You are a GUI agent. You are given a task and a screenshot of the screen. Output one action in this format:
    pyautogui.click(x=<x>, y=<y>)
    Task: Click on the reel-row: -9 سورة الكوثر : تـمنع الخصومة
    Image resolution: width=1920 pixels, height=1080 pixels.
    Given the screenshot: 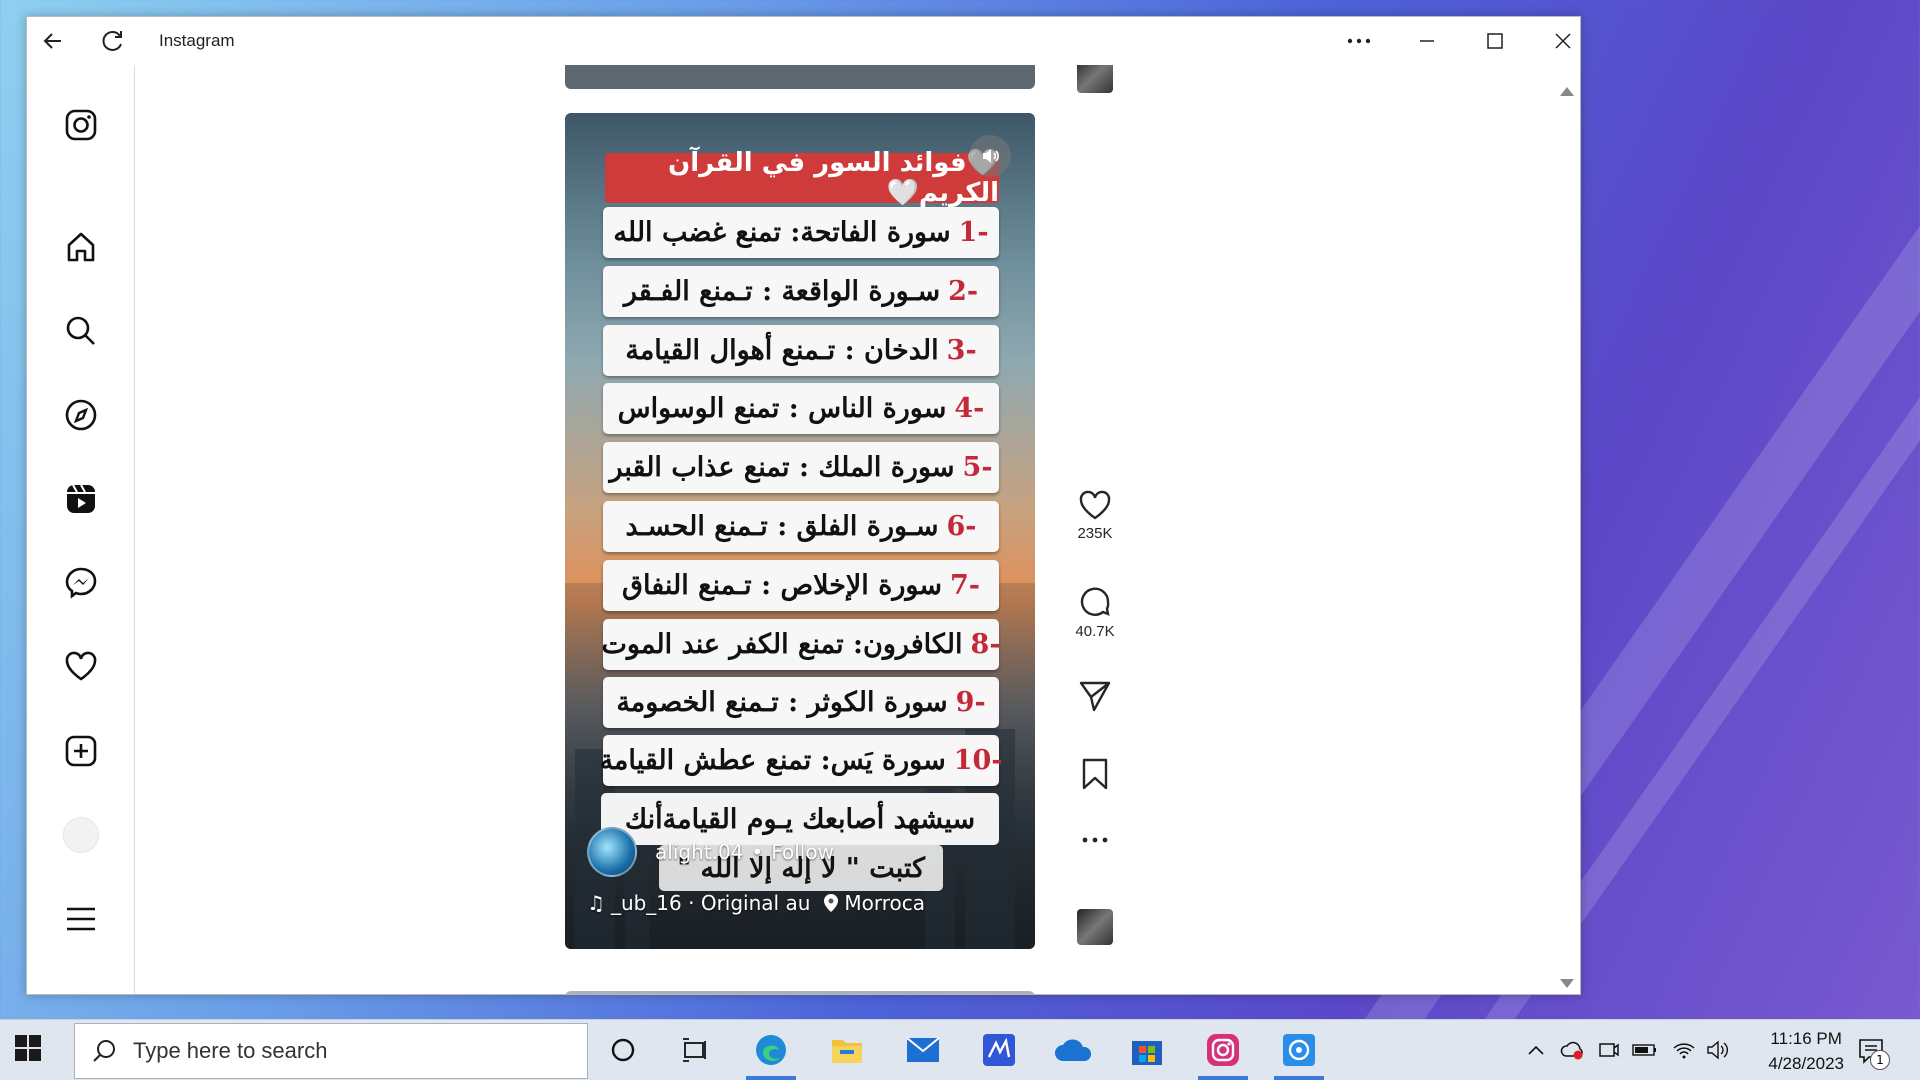 What is the action you would take?
    pyautogui.click(x=801, y=702)
    